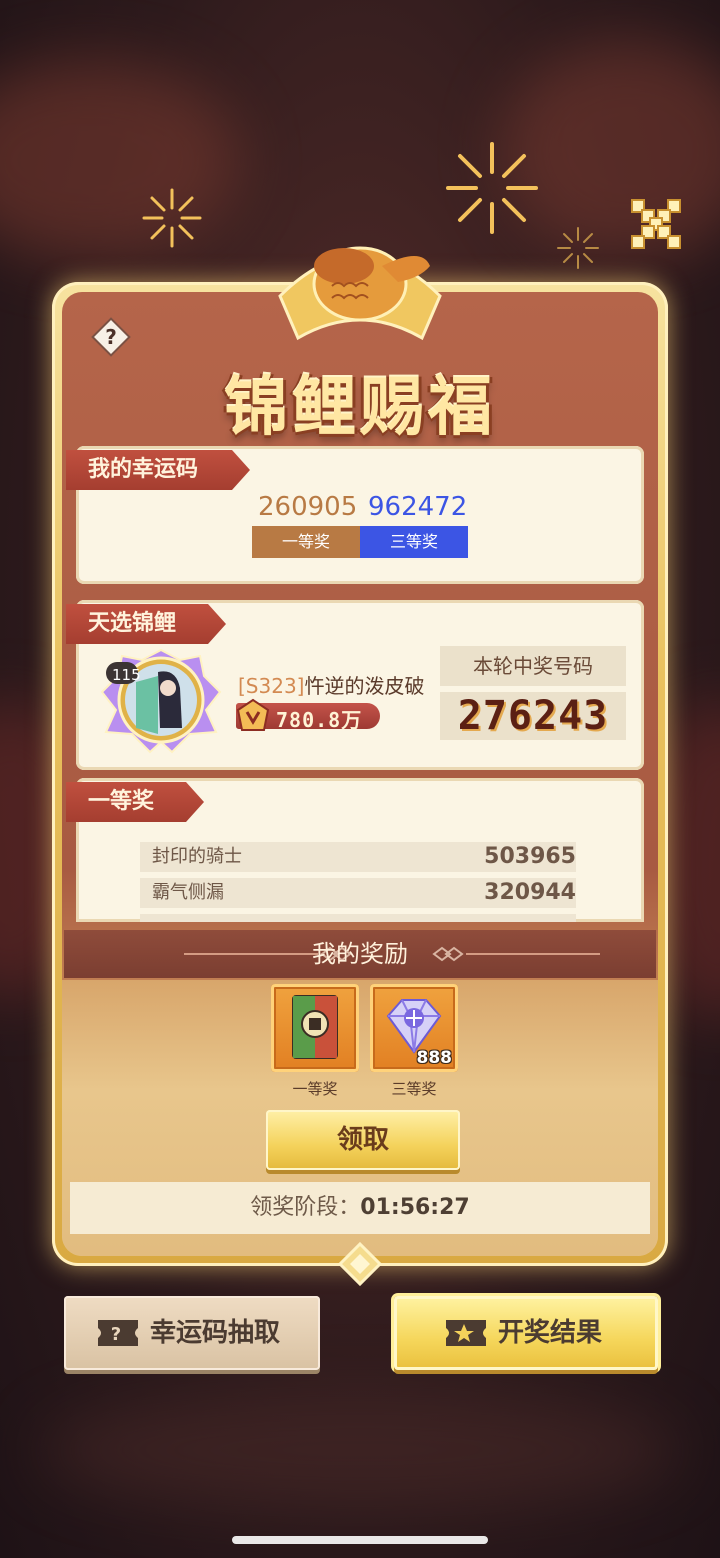 The width and height of the screenshot is (720, 1558). I want to click on lucky-draw-button: ? 幸运码抽取, so click(192, 1333).